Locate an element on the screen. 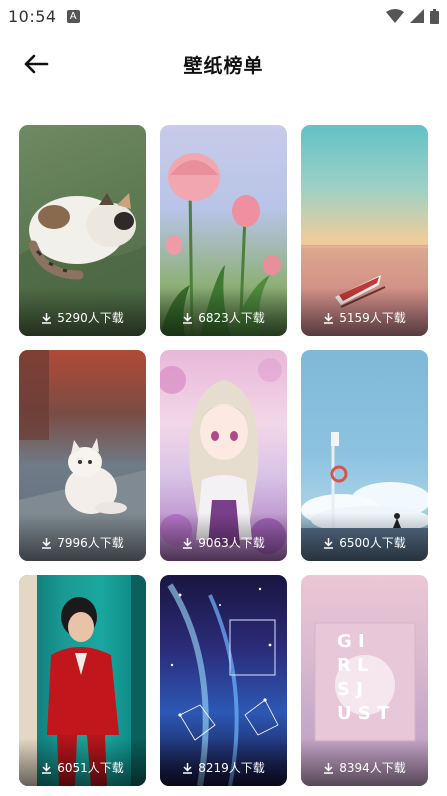 Image resolution: width=447 pixels, height=796 pixels. poster-line-2: R L is located at coordinates (353, 665).